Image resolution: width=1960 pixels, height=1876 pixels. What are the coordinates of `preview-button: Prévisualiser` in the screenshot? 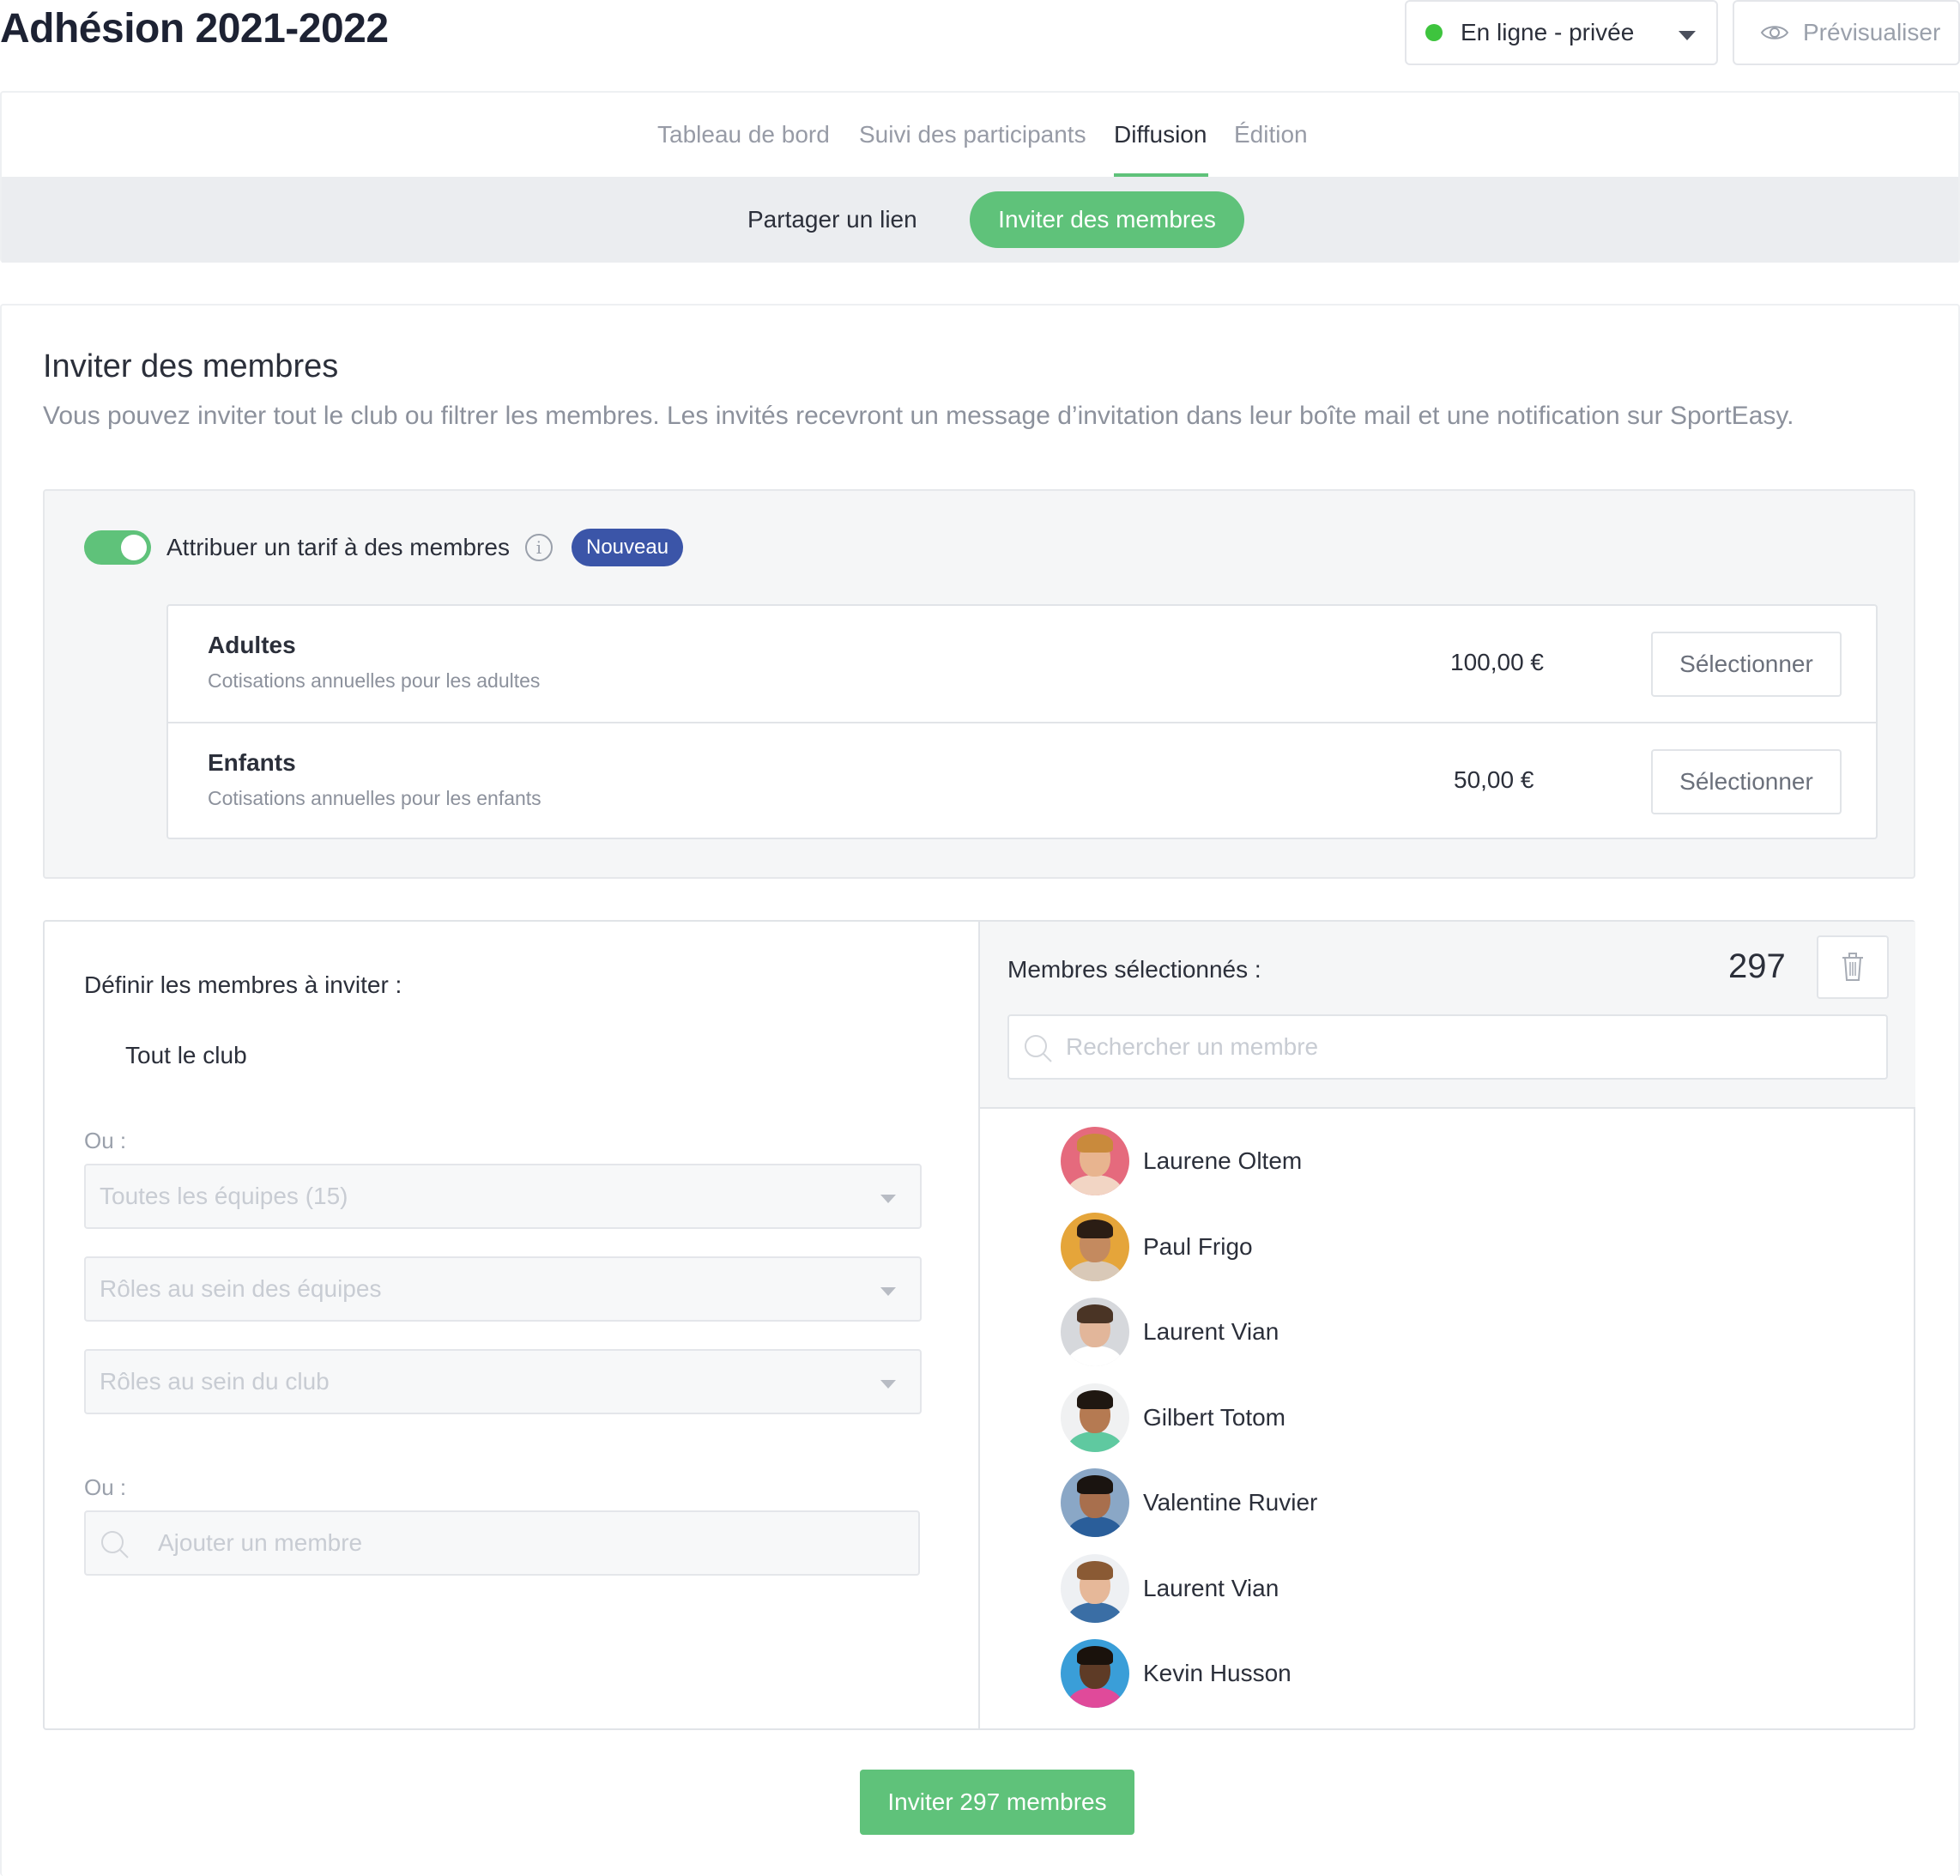 It's located at (1846, 32).